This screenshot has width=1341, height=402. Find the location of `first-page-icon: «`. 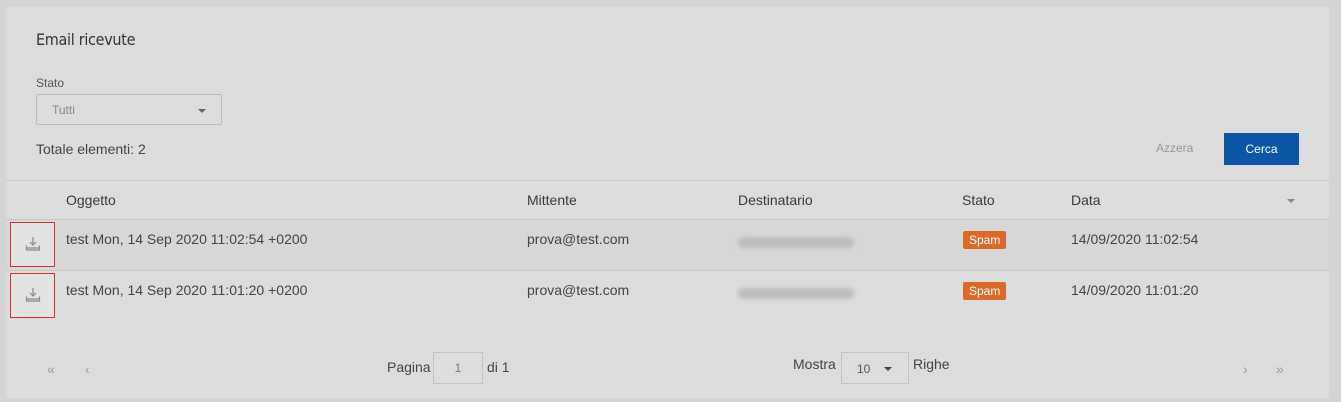

first-page-icon: « is located at coordinates (51, 369).